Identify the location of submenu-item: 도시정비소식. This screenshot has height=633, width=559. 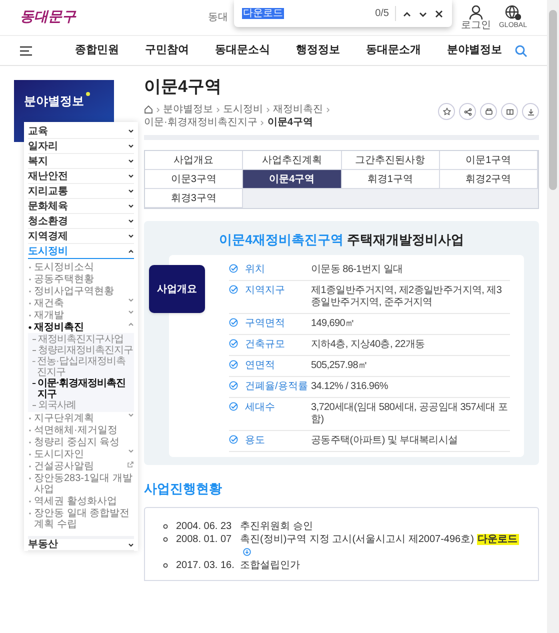
(81, 267).